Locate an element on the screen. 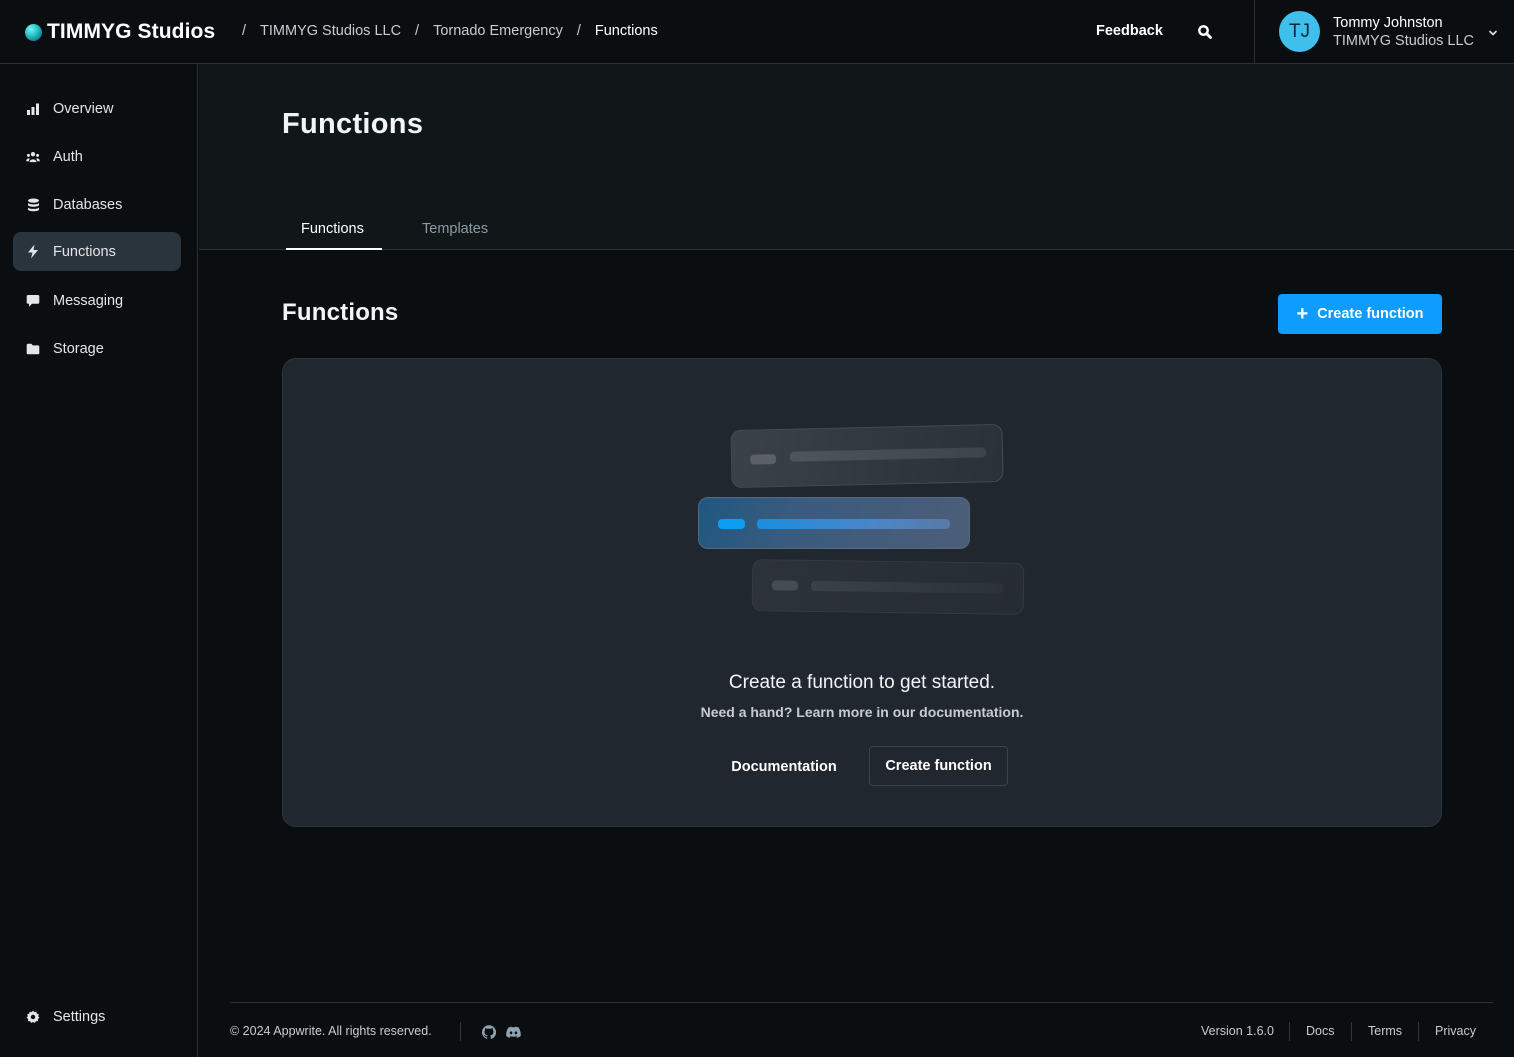 This screenshot has height=1057, width=1514. chevron-down-icon is located at coordinates (1493, 32).